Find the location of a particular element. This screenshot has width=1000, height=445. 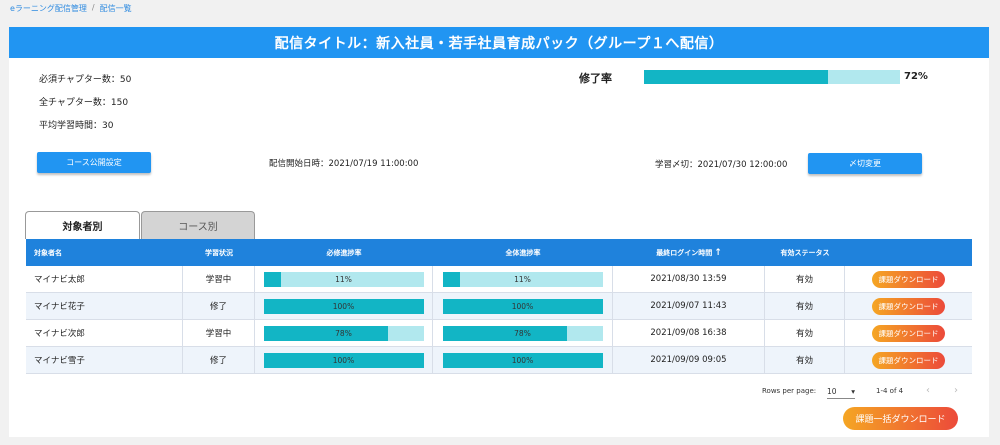

completion-rate-value: 72% is located at coordinates (916, 76).